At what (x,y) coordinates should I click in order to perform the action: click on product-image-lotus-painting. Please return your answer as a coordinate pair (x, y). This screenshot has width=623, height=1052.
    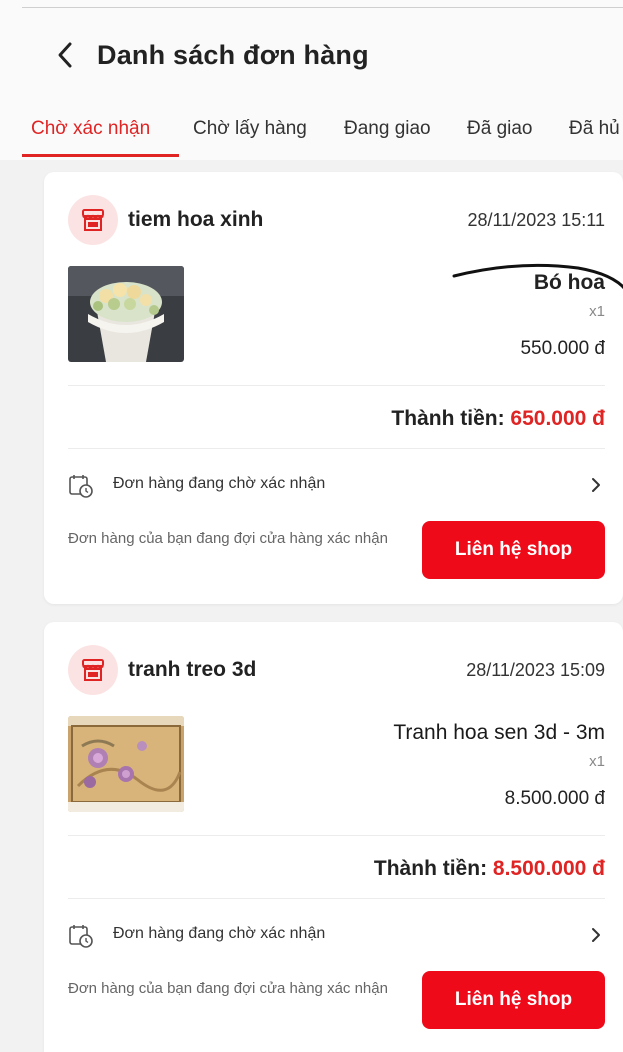
    Looking at the image, I should click on (126, 764).